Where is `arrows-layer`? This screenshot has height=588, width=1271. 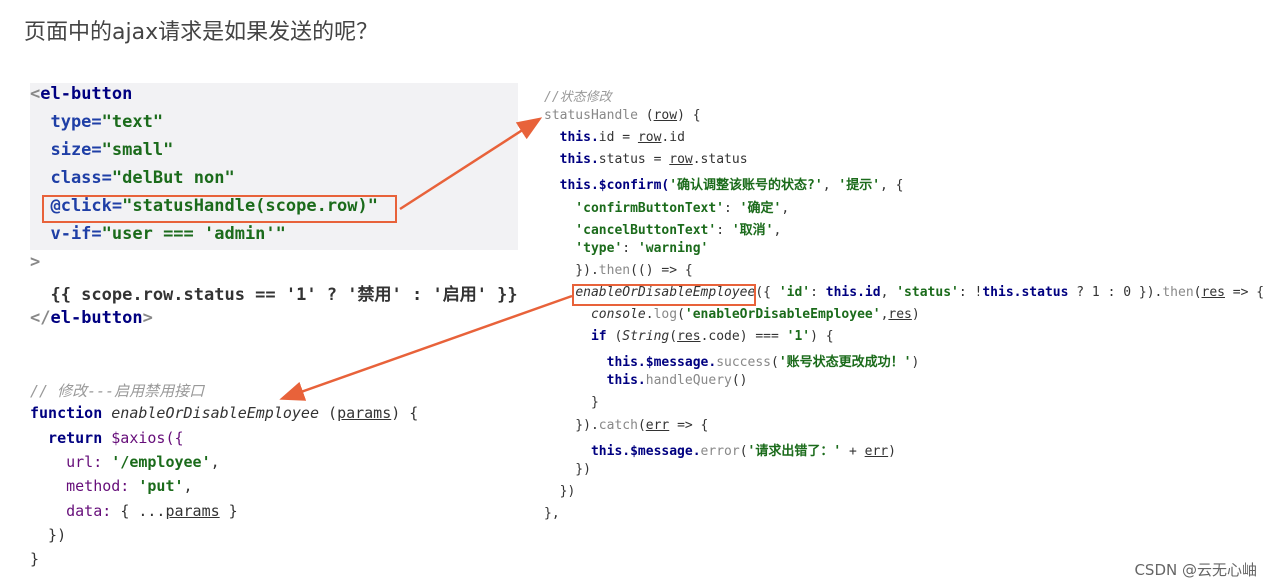
arrows-layer is located at coordinates (426, 259).